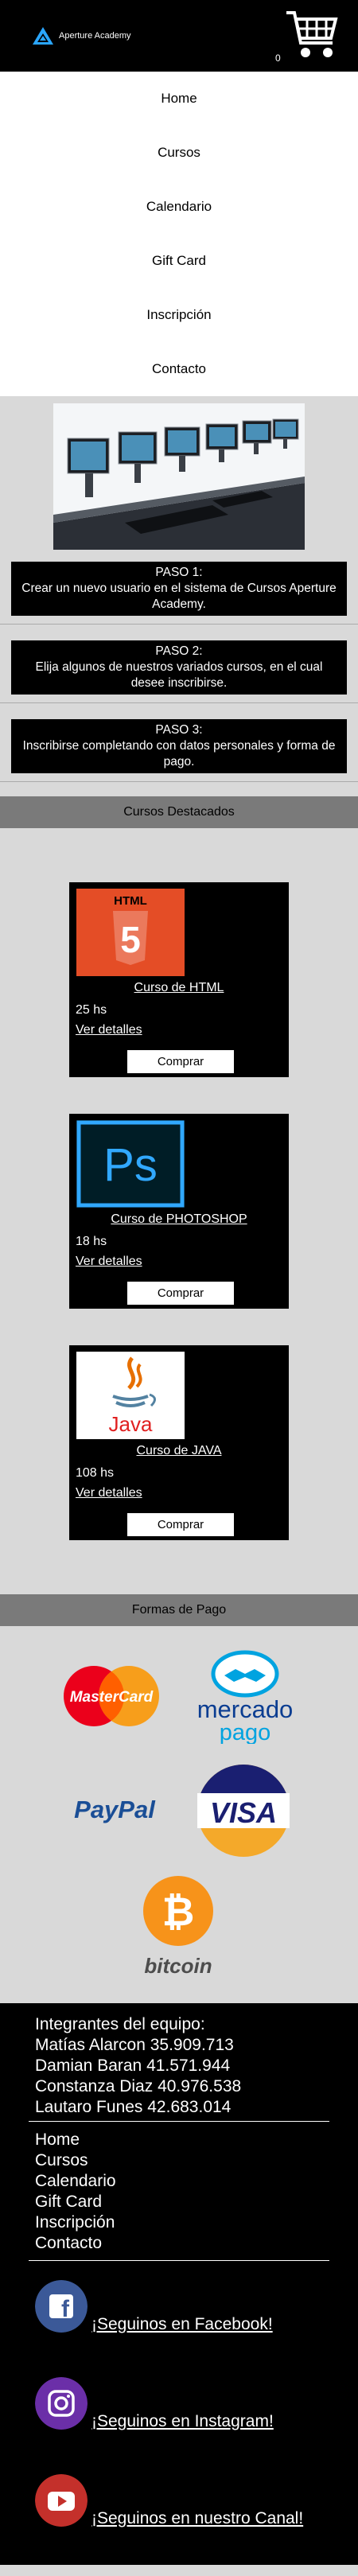  I want to click on step-1-title: PASO 1:, so click(179, 573).